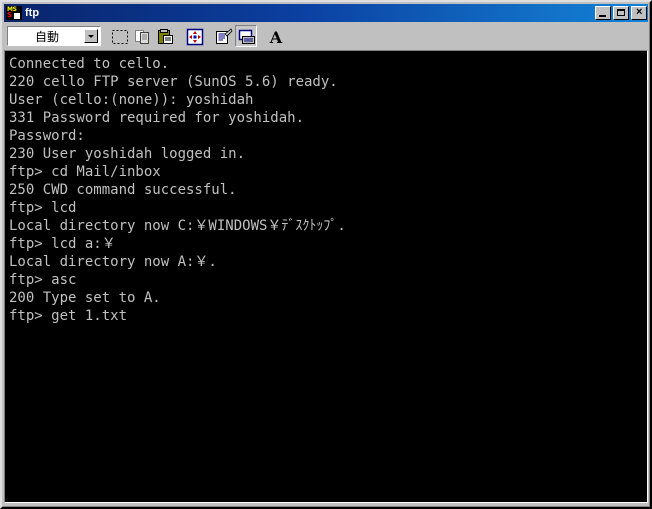  I want to click on console-line: 250 CWD command successful., so click(123, 190).